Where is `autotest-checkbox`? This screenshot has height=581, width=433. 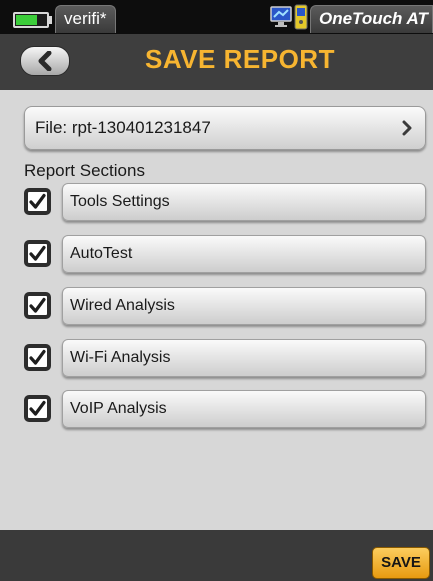
autotest-checkbox is located at coordinates (37, 253).